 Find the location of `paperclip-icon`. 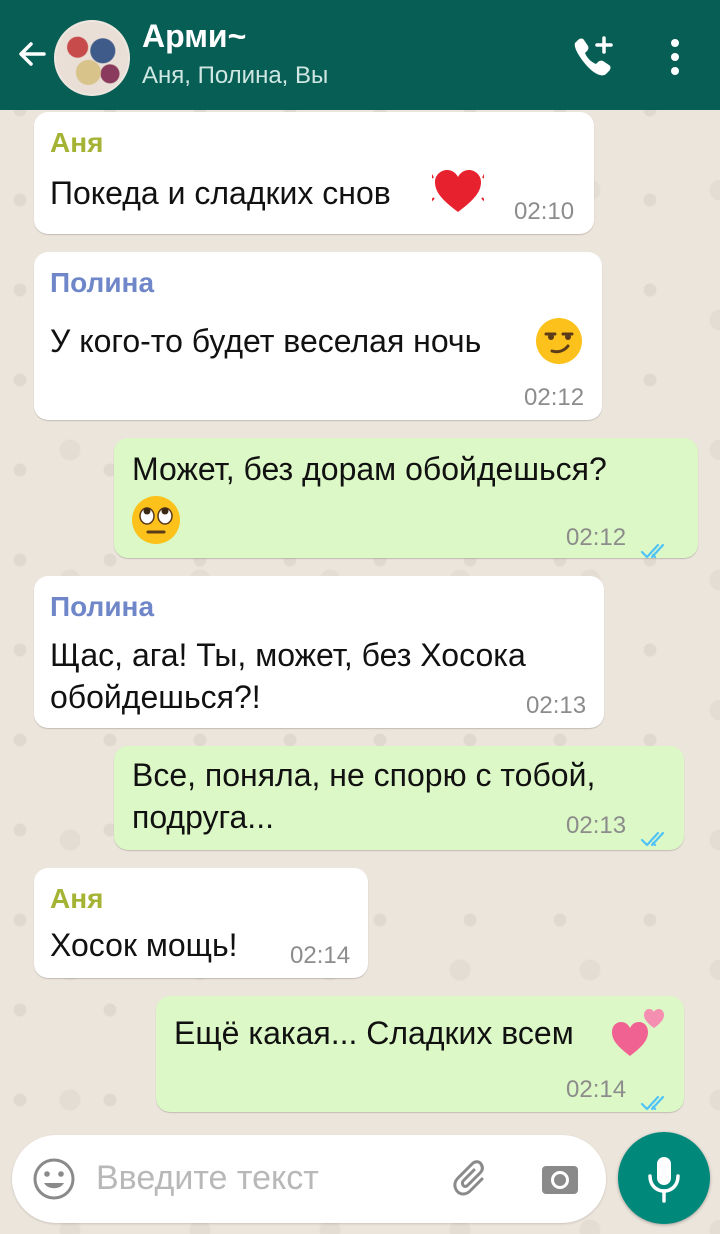

paperclip-icon is located at coordinates (474, 1179).